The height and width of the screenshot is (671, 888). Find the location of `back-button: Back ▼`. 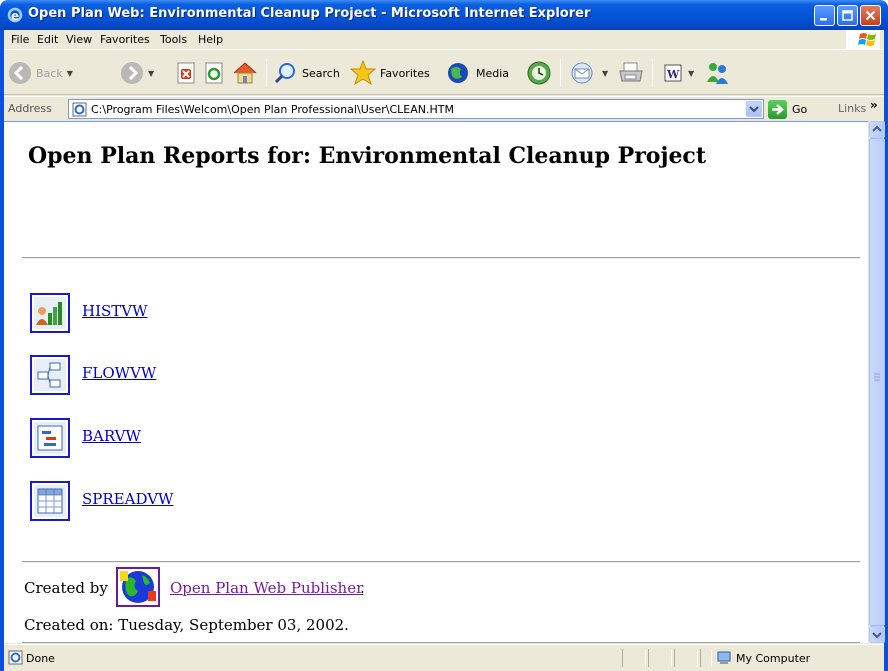

back-button: Back ▼ is located at coordinates (40, 73).